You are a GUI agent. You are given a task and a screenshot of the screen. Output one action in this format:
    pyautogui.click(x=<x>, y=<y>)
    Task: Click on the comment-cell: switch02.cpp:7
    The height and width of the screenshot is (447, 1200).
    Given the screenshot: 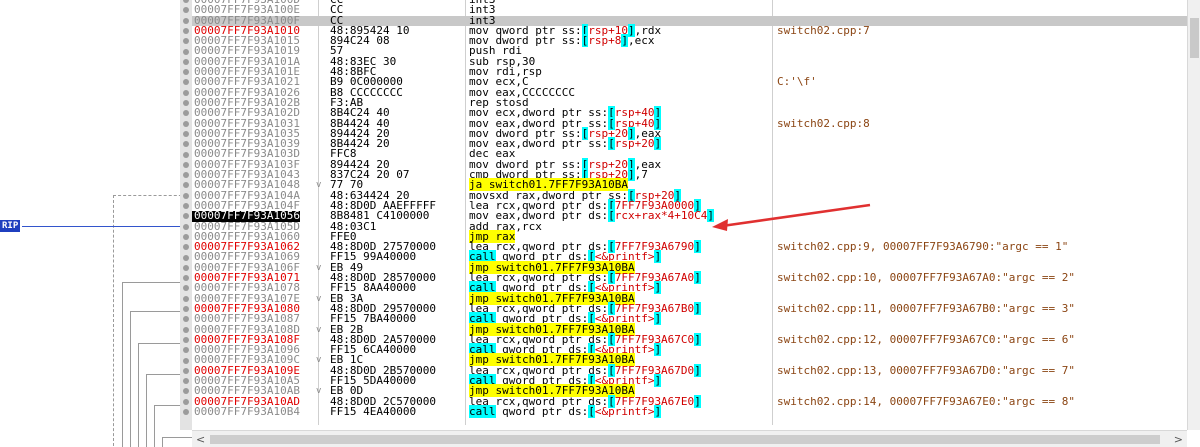 What is the action you would take?
    pyautogui.click(x=823, y=30)
    